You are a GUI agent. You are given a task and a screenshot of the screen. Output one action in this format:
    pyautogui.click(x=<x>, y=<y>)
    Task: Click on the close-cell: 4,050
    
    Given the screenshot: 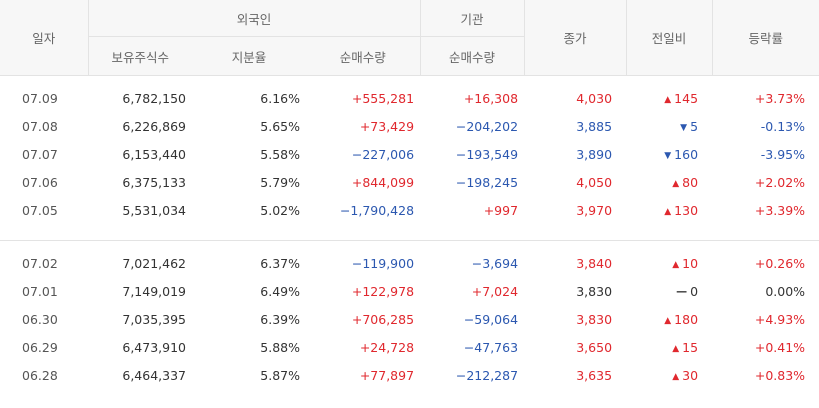 What is the action you would take?
    pyautogui.click(x=594, y=182)
    